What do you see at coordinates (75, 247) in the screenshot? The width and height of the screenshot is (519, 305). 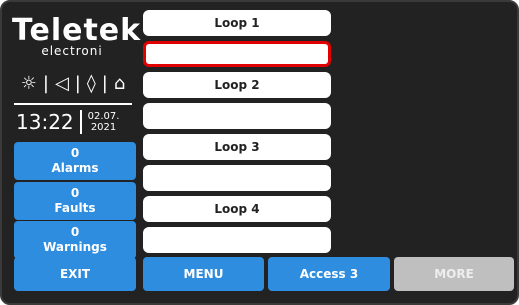 I see `warnings-label: Warnings` at bounding box center [75, 247].